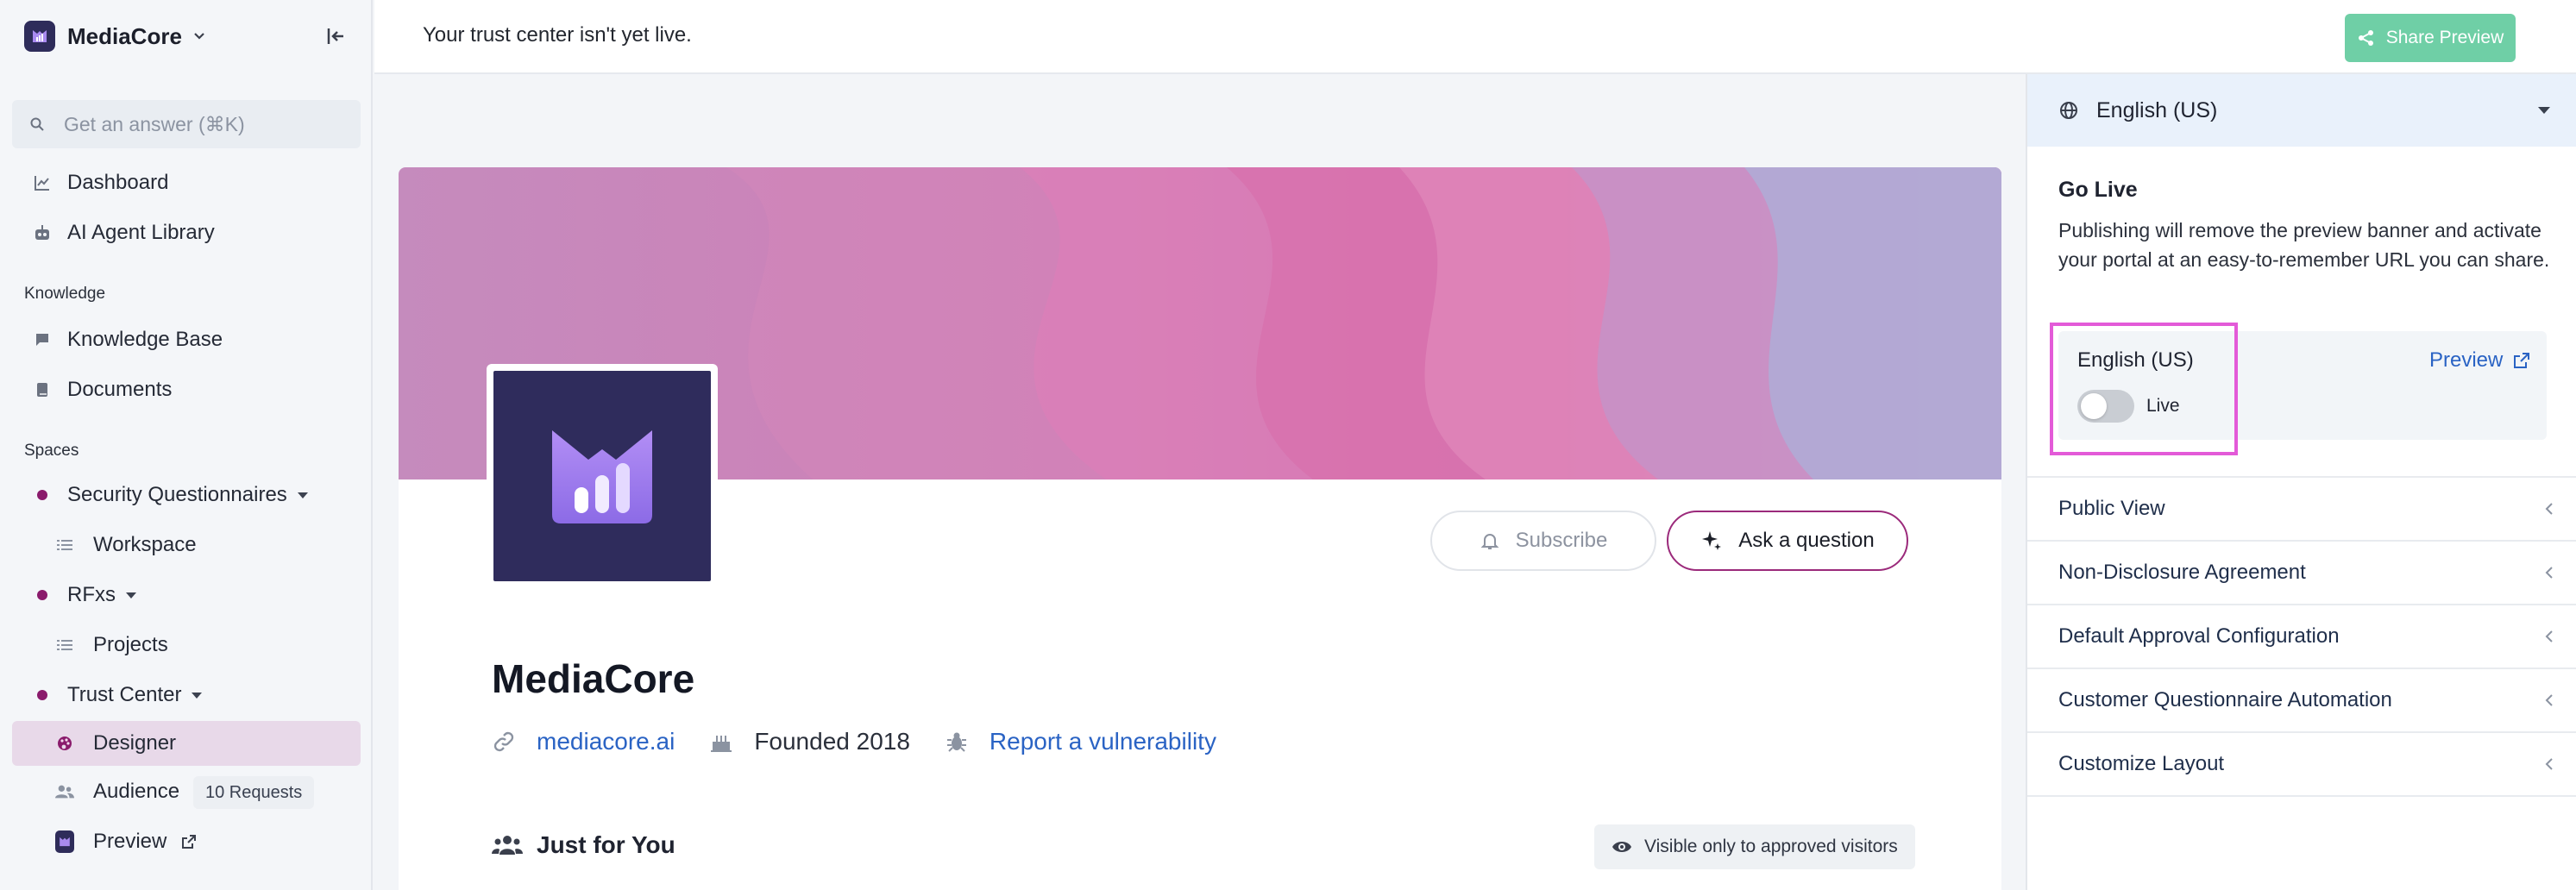 The height and width of the screenshot is (890, 2576). What do you see at coordinates (42, 182) in the screenshot?
I see `chart-line-icon` at bounding box center [42, 182].